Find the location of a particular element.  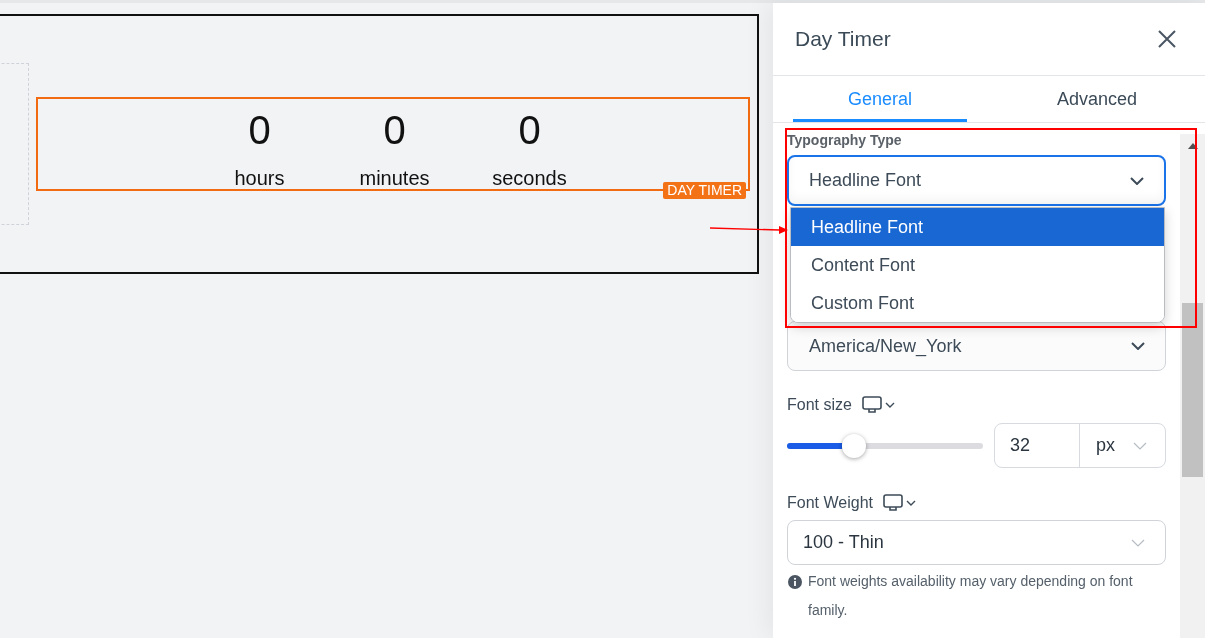

dropdown-option: Content Font is located at coordinates (977, 265).